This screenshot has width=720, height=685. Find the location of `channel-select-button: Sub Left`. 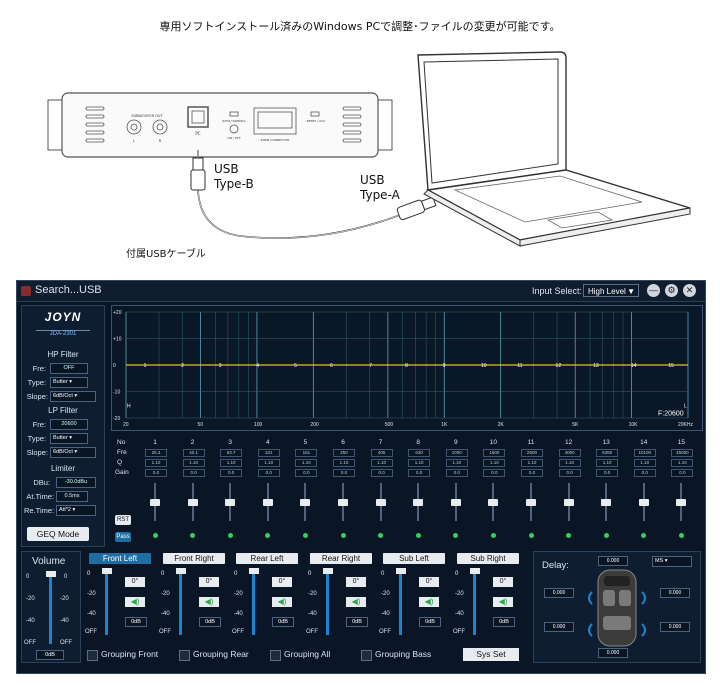

channel-select-button: Sub Left is located at coordinates (414, 558).